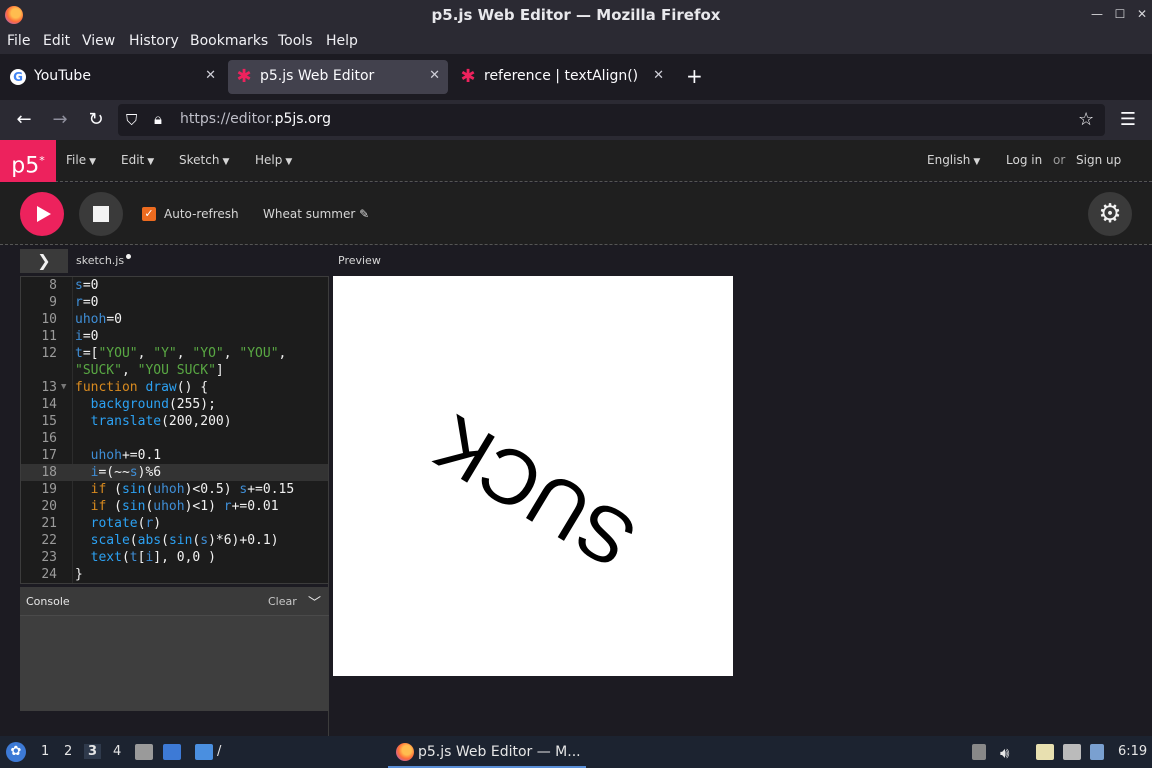 The width and height of the screenshot is (1152, 768). I want to click on maximize-button: ☐, so click(1120, 14).